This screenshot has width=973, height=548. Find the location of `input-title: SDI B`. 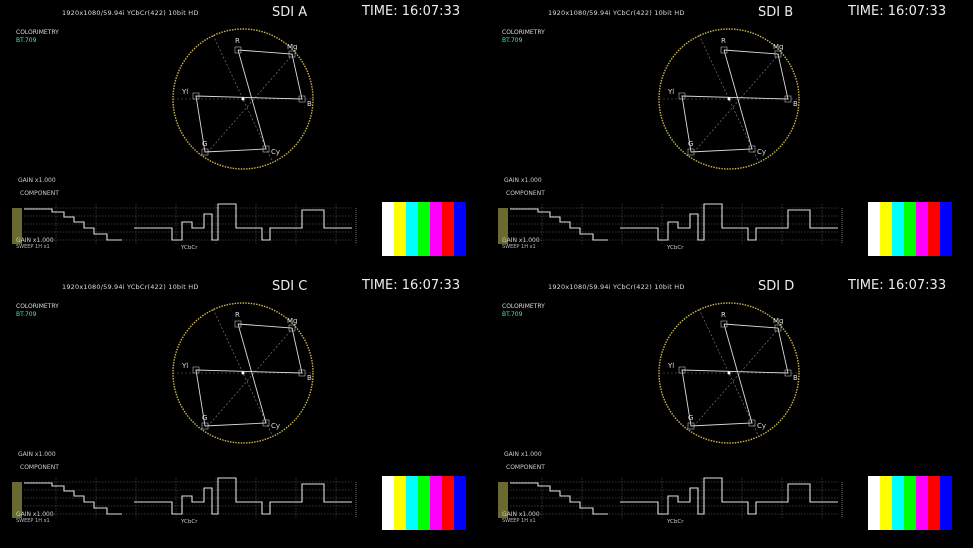

input-title: SDI B is located at coordinates (776, 12).